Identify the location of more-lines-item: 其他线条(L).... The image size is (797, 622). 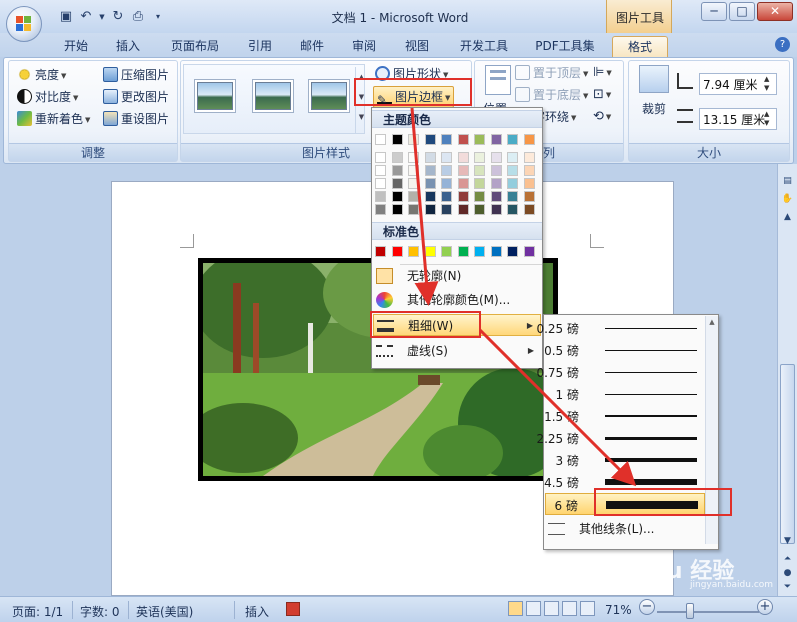
(625, 529).